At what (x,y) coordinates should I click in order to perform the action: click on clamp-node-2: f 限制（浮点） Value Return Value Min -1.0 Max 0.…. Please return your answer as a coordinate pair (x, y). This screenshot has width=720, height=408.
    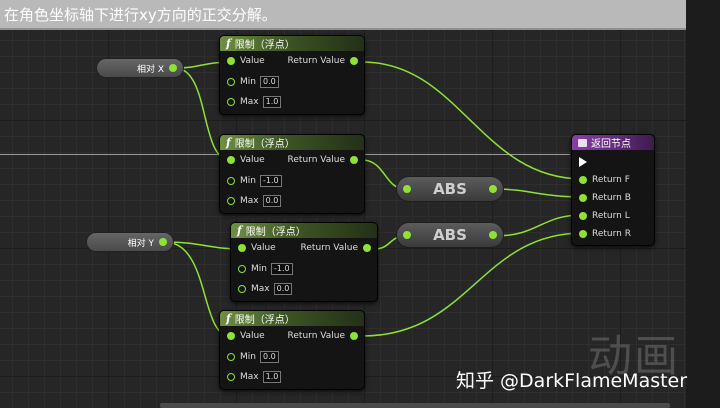
    Looking at the image, I should click on (292, 174).